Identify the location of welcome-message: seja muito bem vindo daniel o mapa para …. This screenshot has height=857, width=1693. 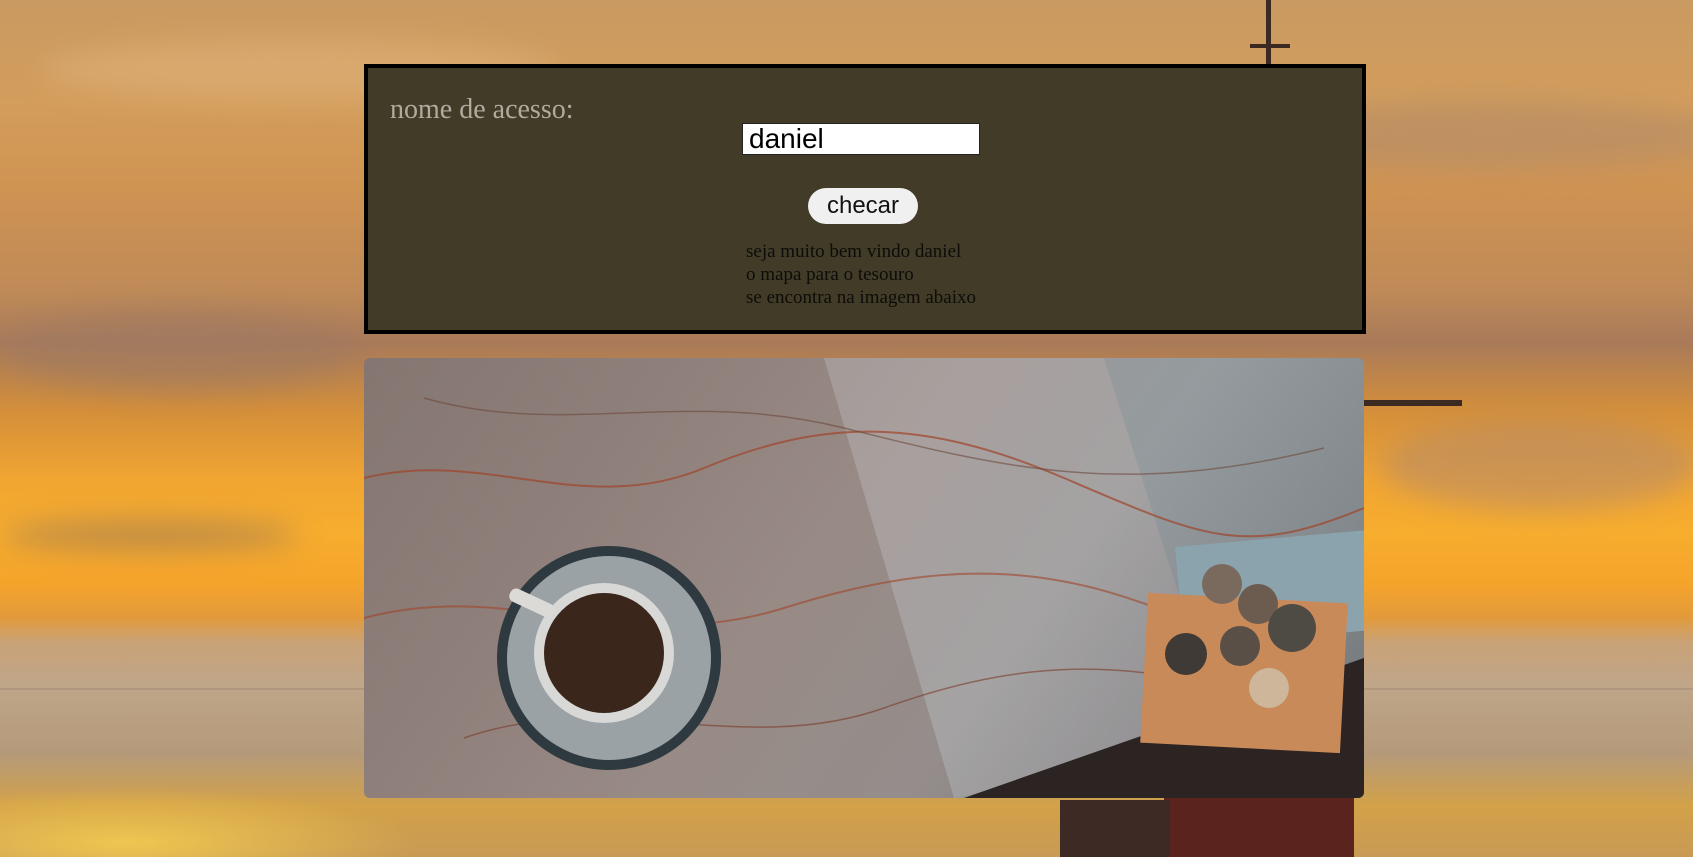
(861, 274).